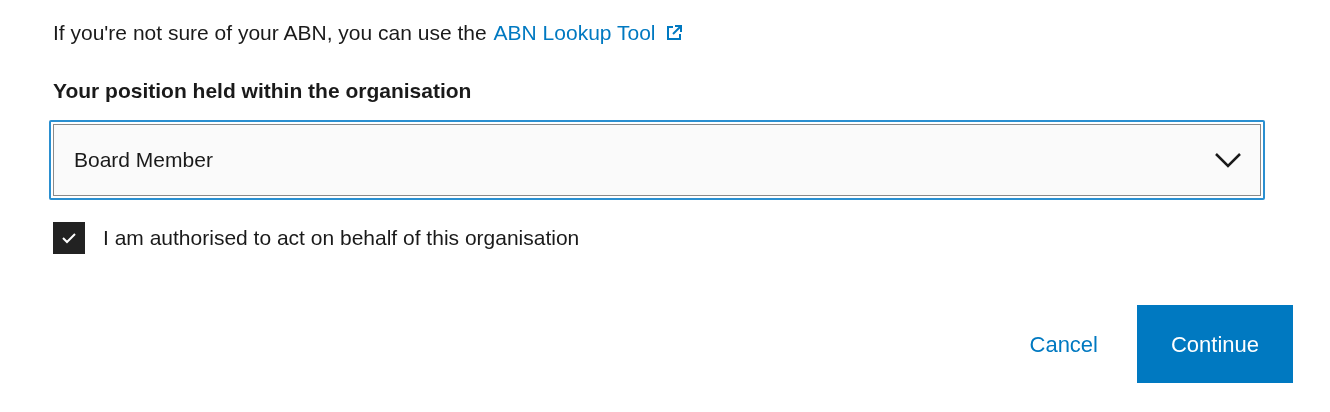 This screenshot has height=412, width=1330. Describe the element at coordinates (1228, 160) in the screenshot. I see `chevron-down-icon` at that location.